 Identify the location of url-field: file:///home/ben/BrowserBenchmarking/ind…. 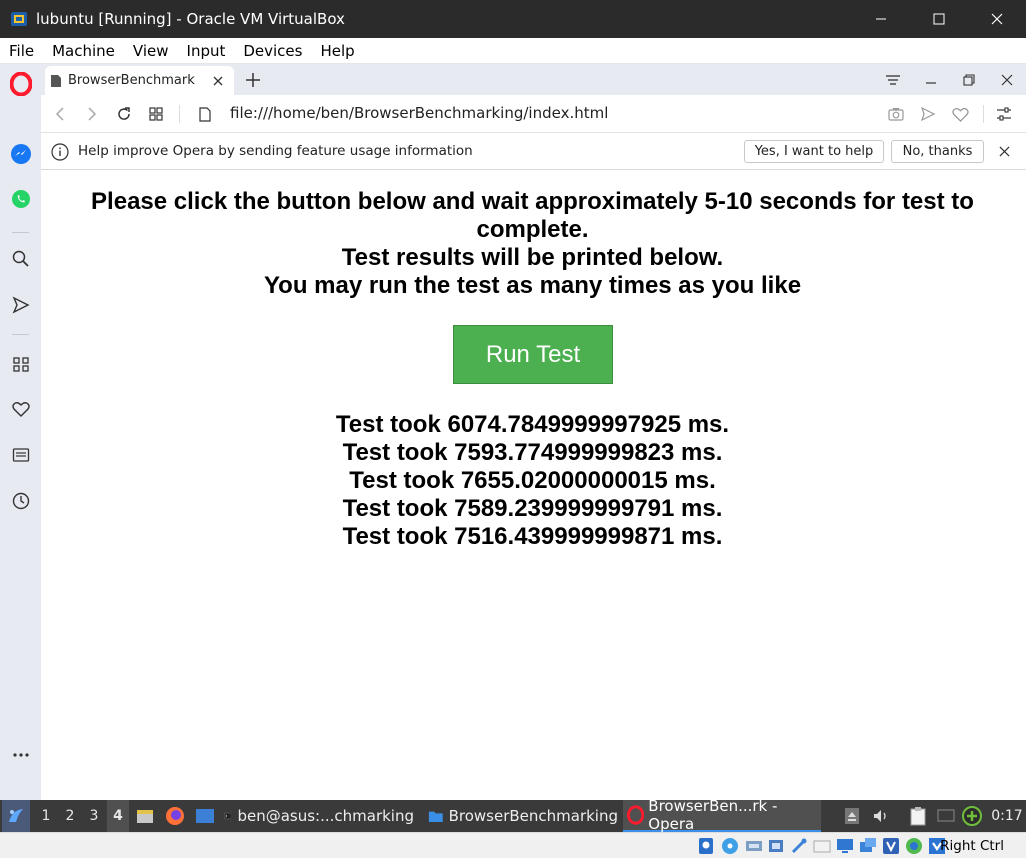
(419, 113).